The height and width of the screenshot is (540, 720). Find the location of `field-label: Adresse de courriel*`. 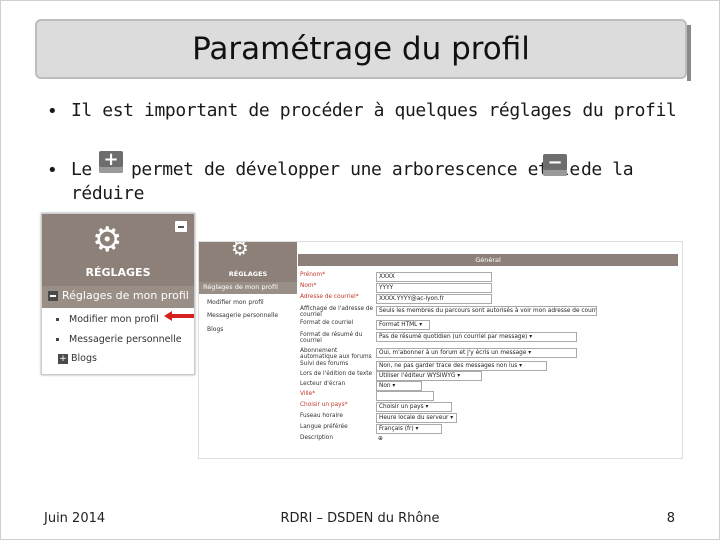

field-label: Adresse de courriel* is located at coordinates (329, 297).